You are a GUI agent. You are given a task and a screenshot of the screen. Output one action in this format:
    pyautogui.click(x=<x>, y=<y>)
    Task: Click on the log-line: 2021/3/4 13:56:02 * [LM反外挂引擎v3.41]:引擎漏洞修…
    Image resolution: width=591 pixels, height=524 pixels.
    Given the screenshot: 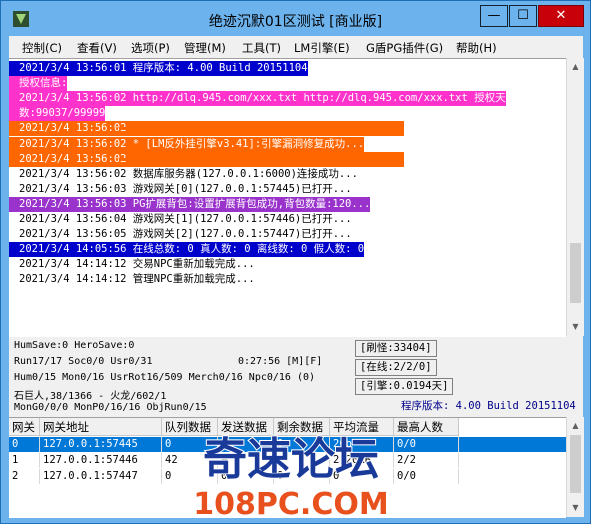 What is the action you would take?
    pyautogui.click(x=187, y=144)
    